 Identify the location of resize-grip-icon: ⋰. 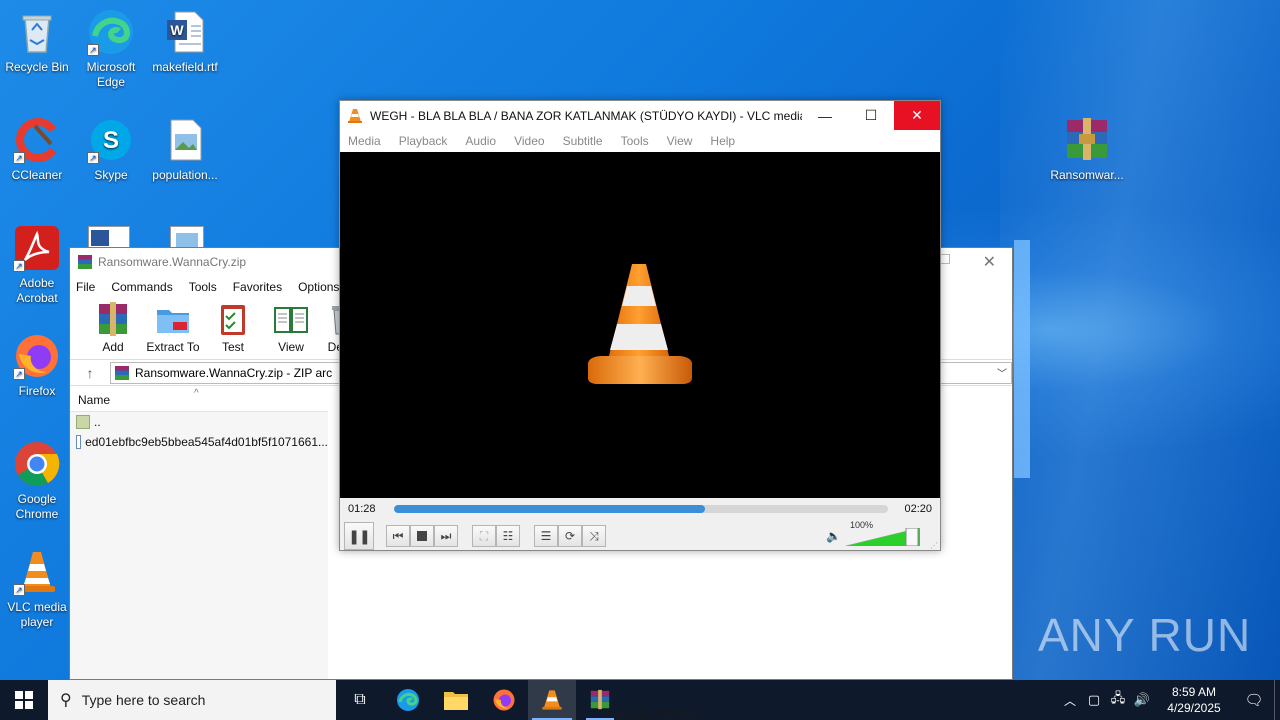
(934, 545).